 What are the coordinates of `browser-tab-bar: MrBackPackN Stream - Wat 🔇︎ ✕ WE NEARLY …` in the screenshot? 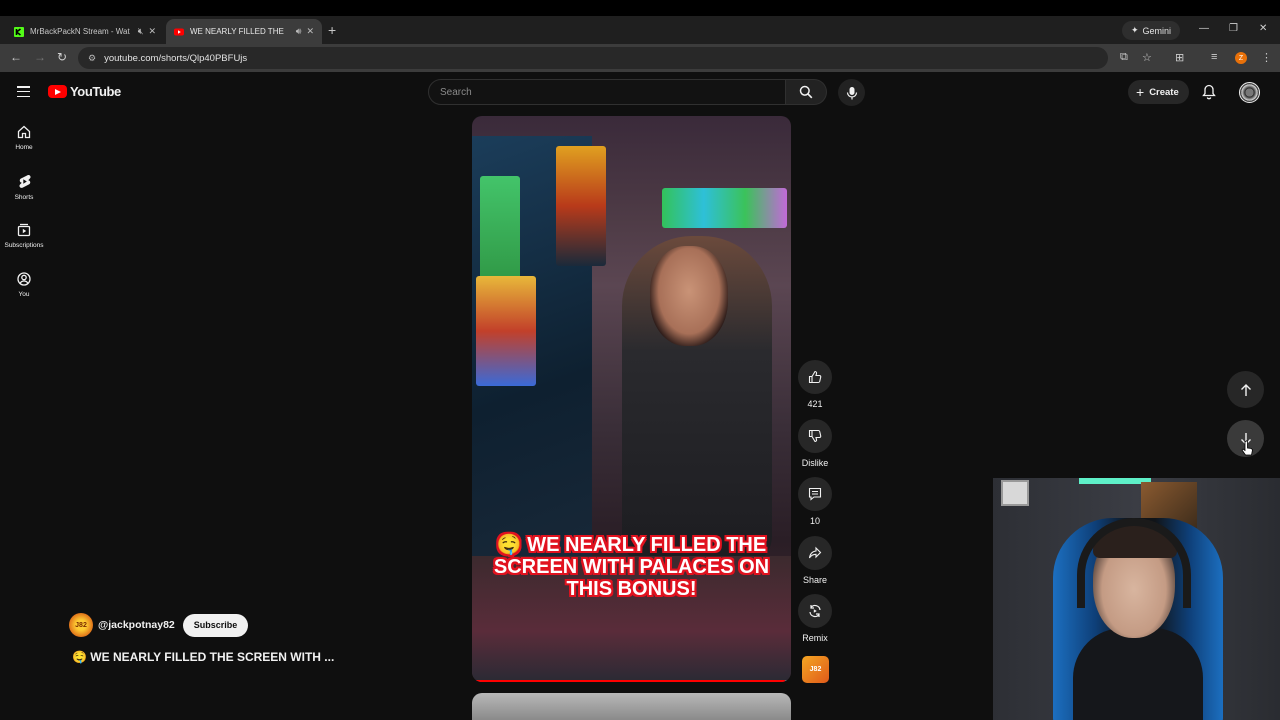 It's located at (640, 30).